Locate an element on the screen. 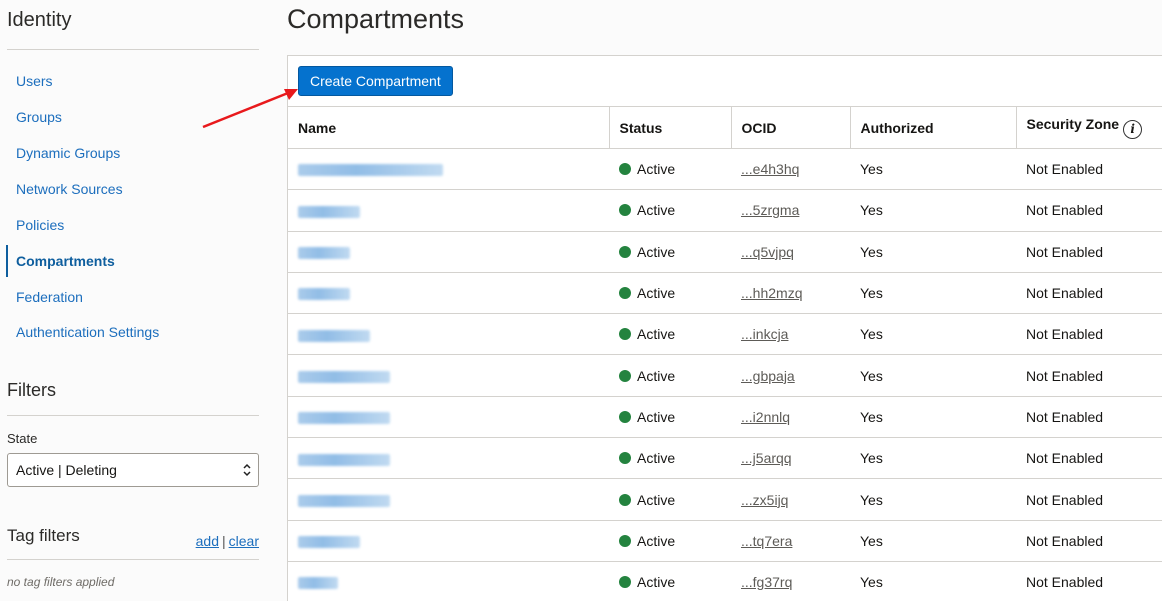  ocid-link: ...q5vjpq is located at coordinates (767, 252).